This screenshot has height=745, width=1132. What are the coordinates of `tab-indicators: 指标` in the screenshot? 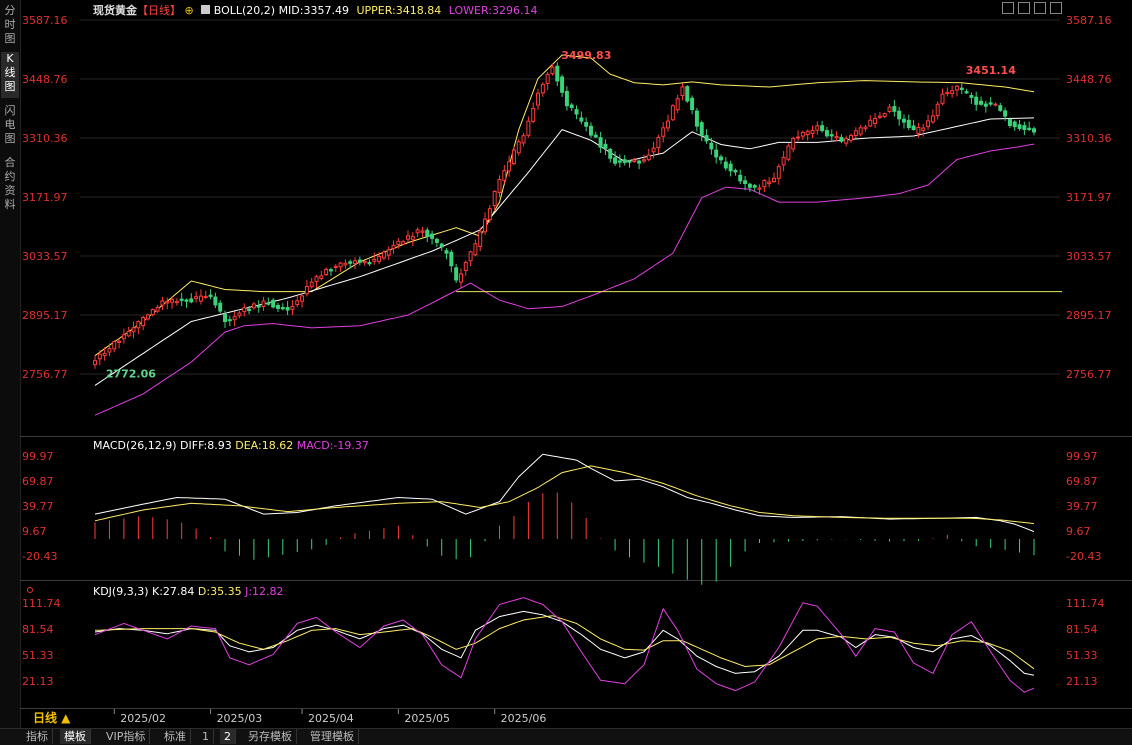 It's located at (37, 736).